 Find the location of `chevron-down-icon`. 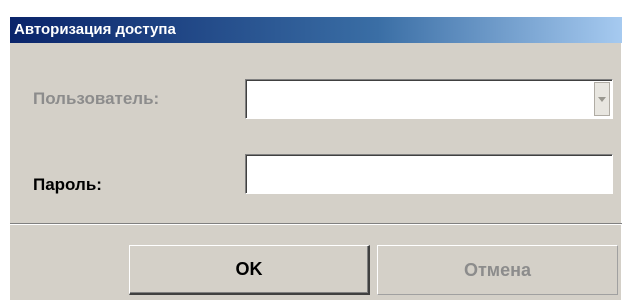

chevron-down-icon is located at coordinates (602, 99).